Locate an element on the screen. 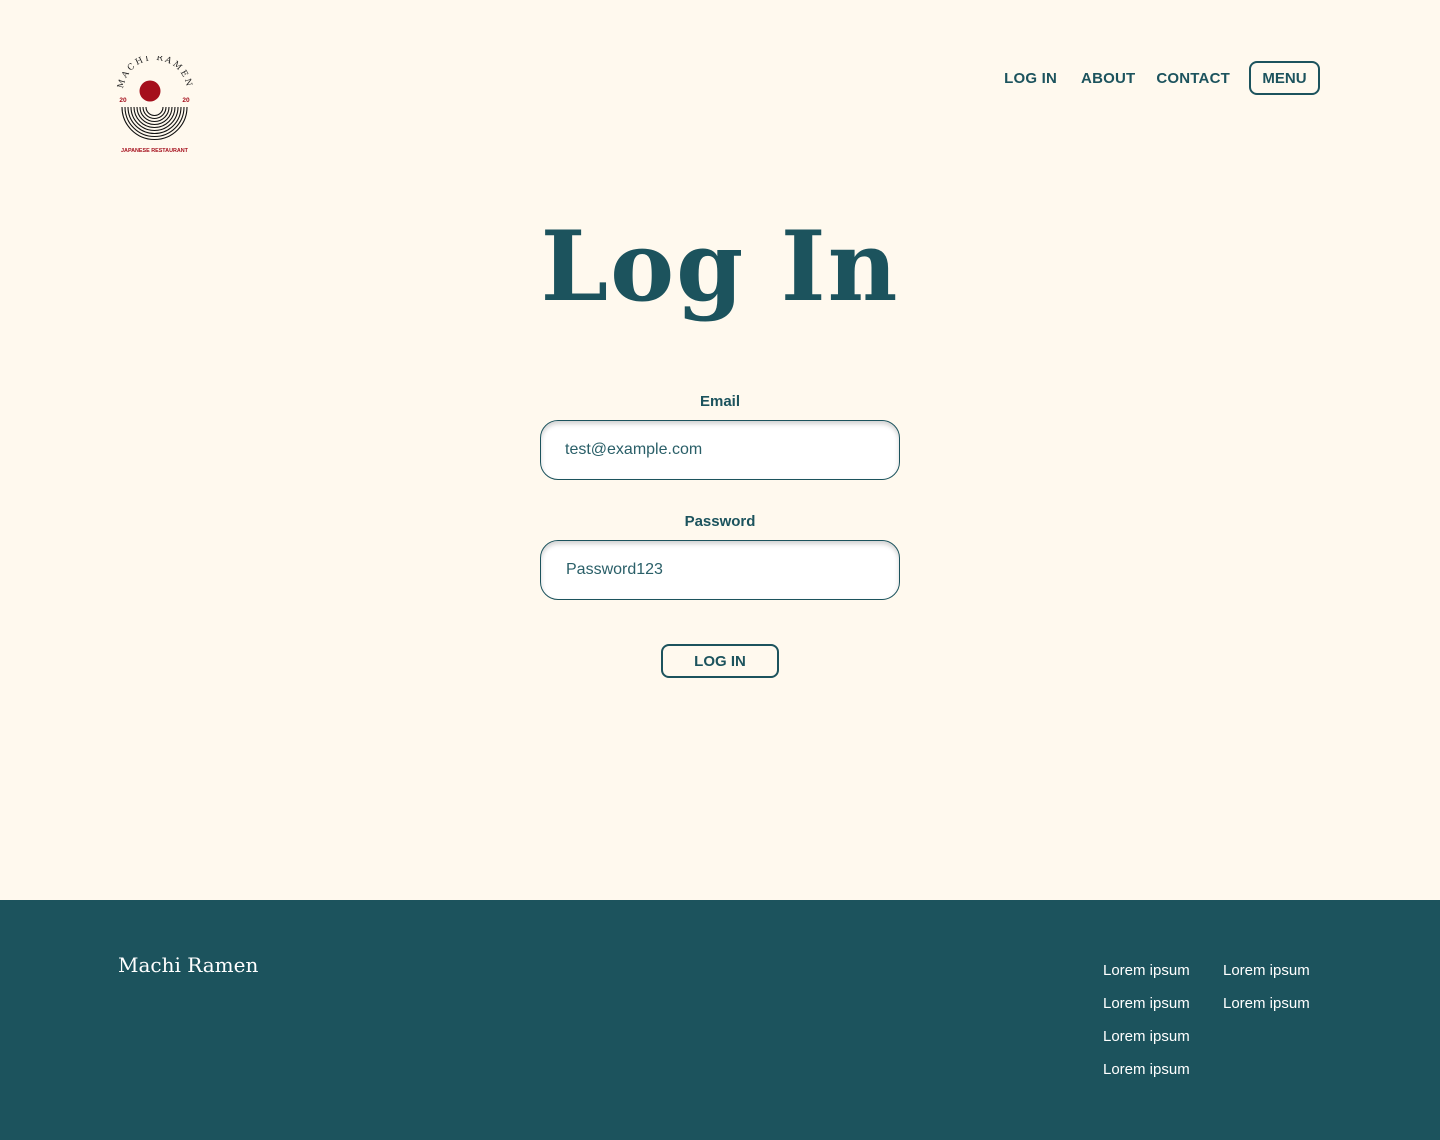  logo-sun-icon is located at coordinates (150, 91).